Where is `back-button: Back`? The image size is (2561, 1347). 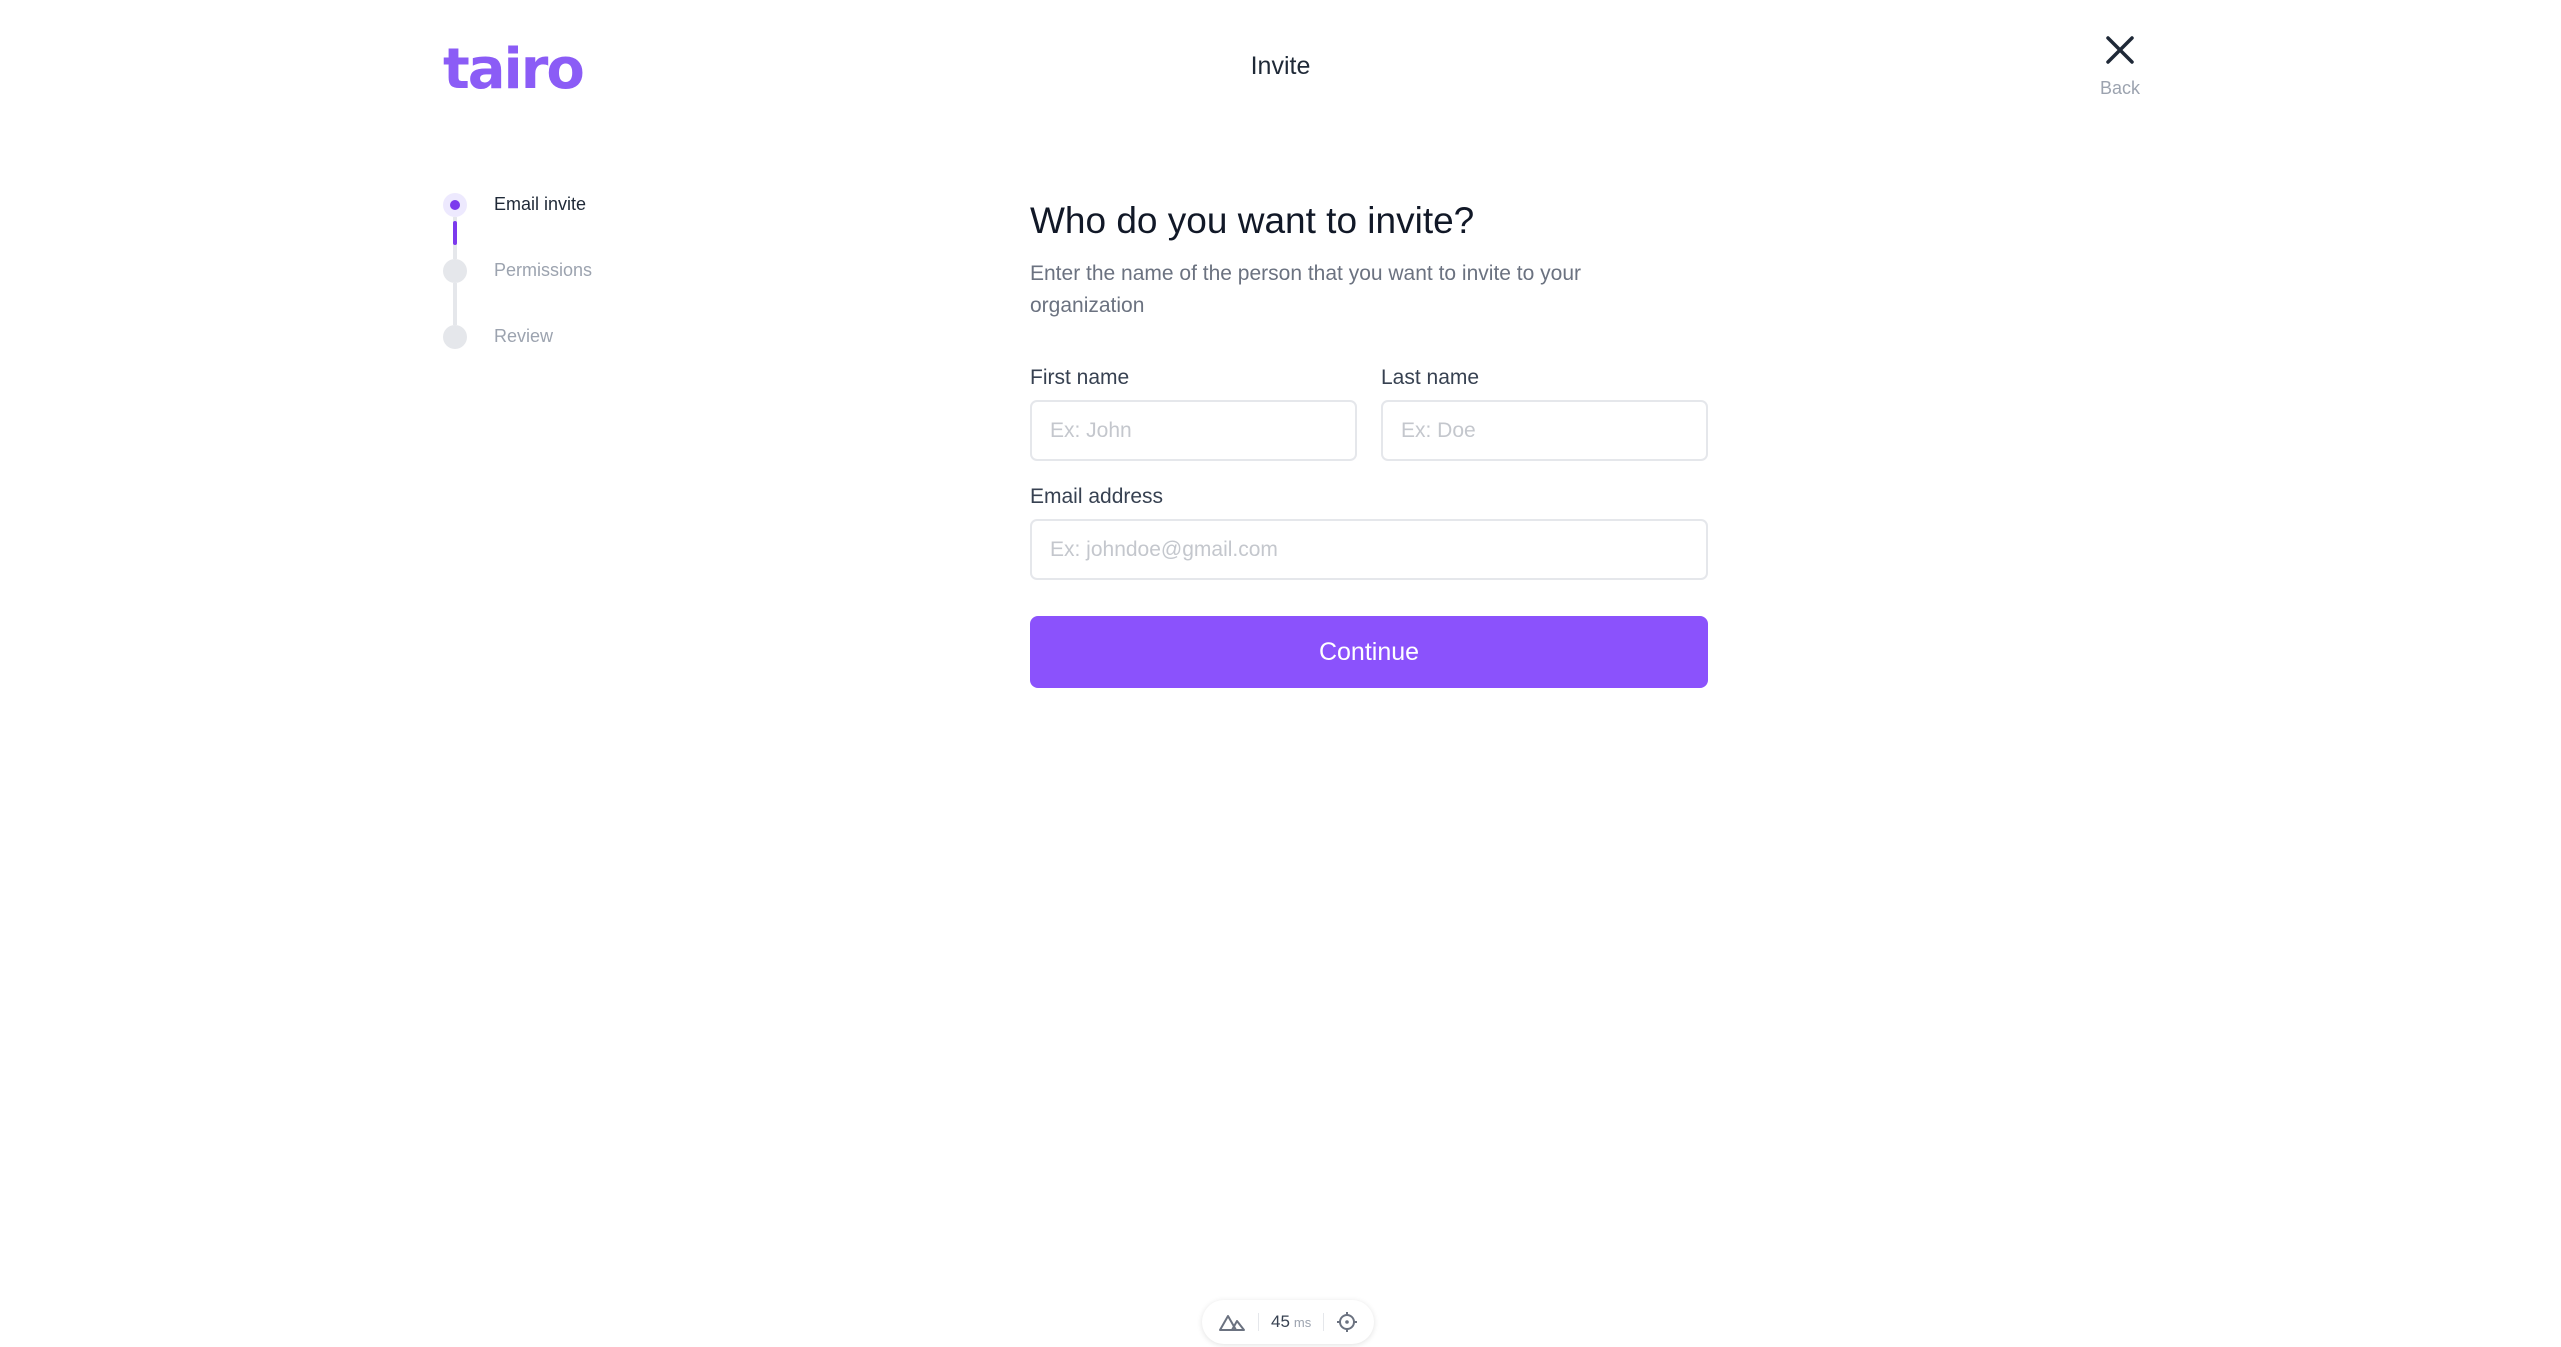
back-button: Back is located at coordinates (2120, 64).